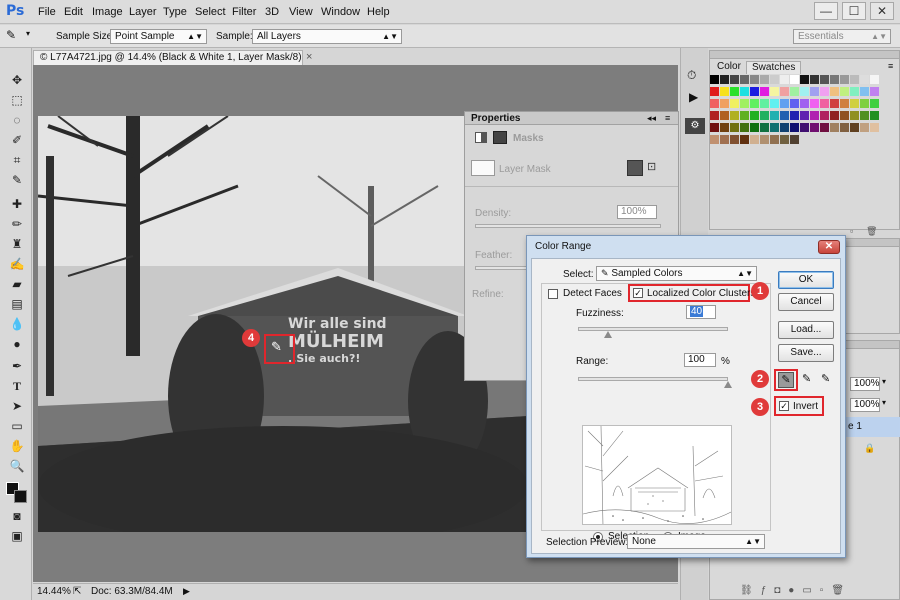  I want to click on eyedropper-icon: ✎, so click(17, 180).